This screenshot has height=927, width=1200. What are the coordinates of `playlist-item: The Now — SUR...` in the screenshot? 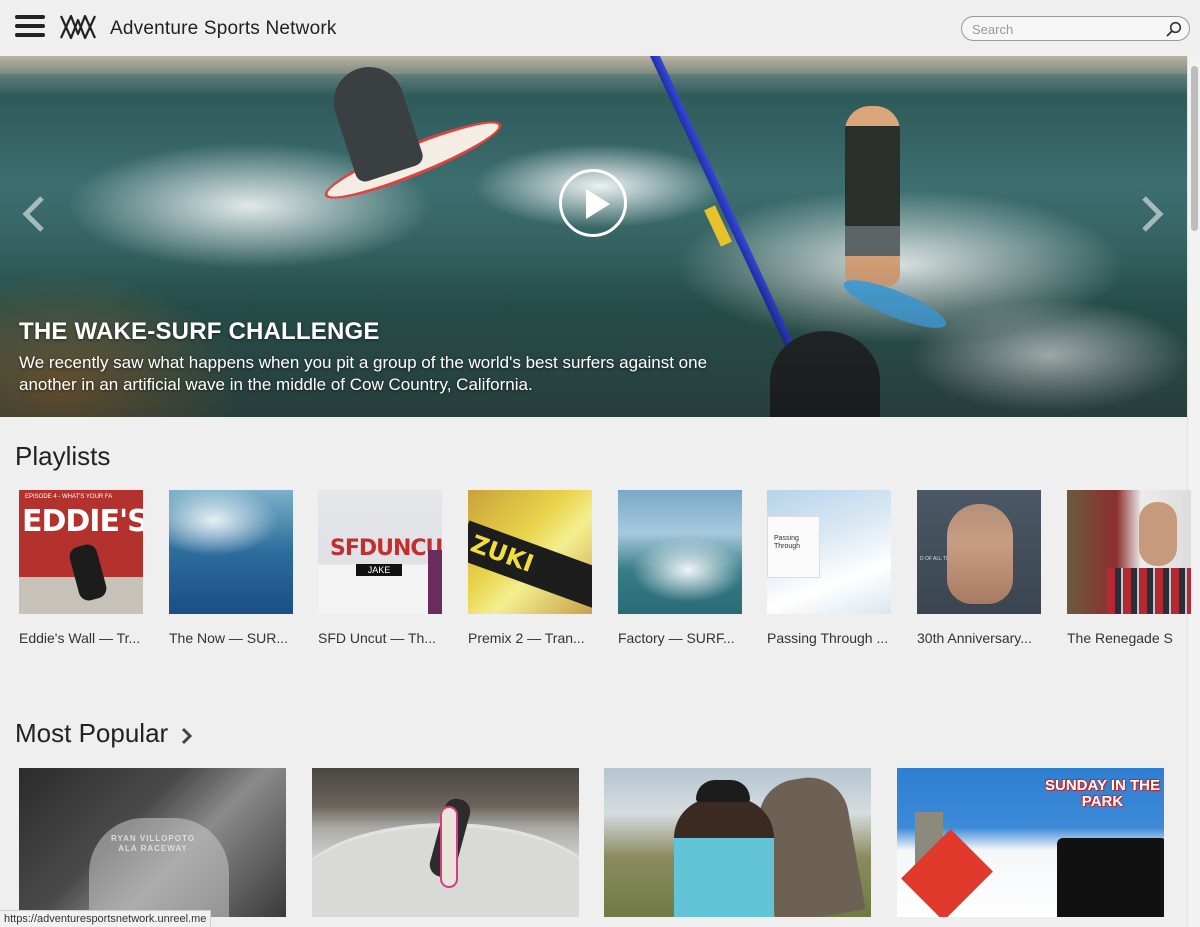 It's located at (231, 570).